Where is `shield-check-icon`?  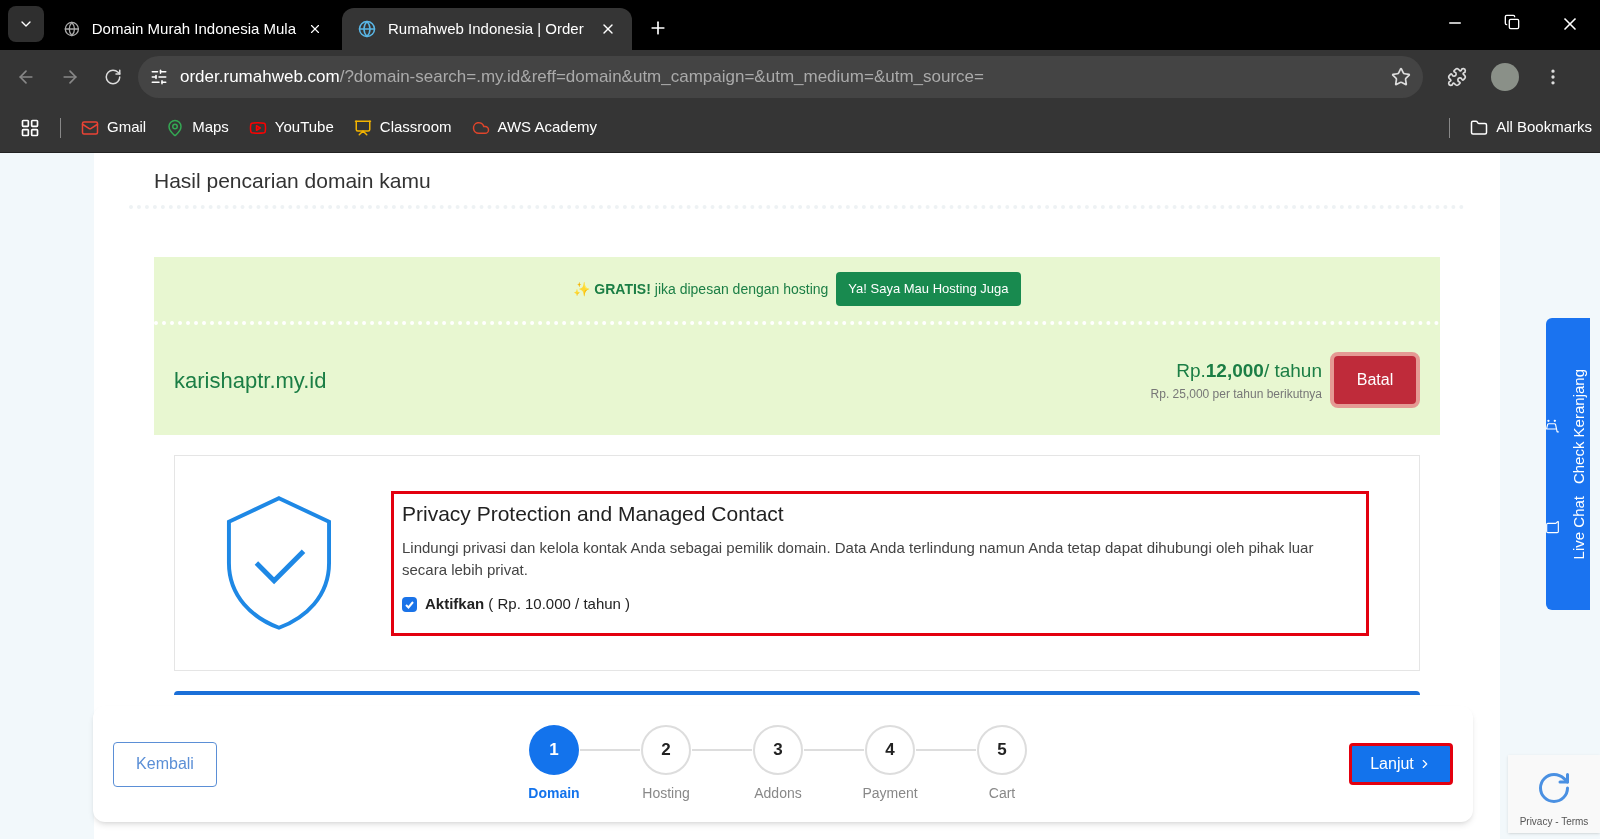
shield-check-icon is located at coordinates (279, 563).